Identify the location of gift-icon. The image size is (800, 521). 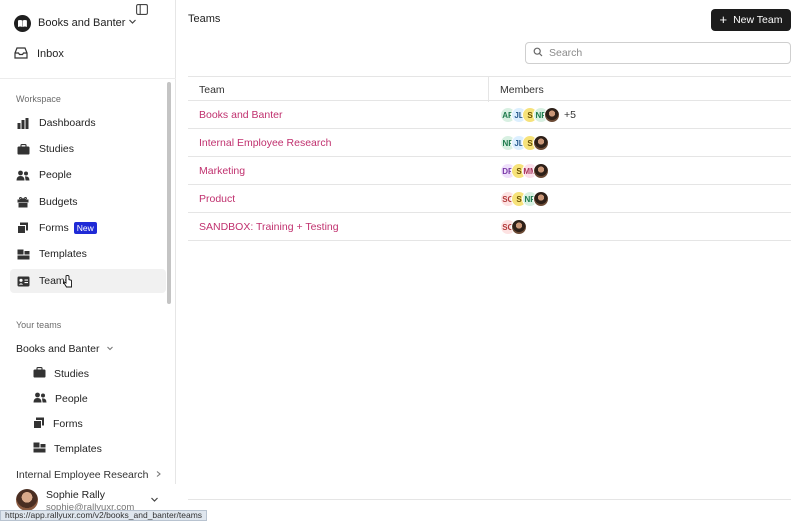
(23, 202).